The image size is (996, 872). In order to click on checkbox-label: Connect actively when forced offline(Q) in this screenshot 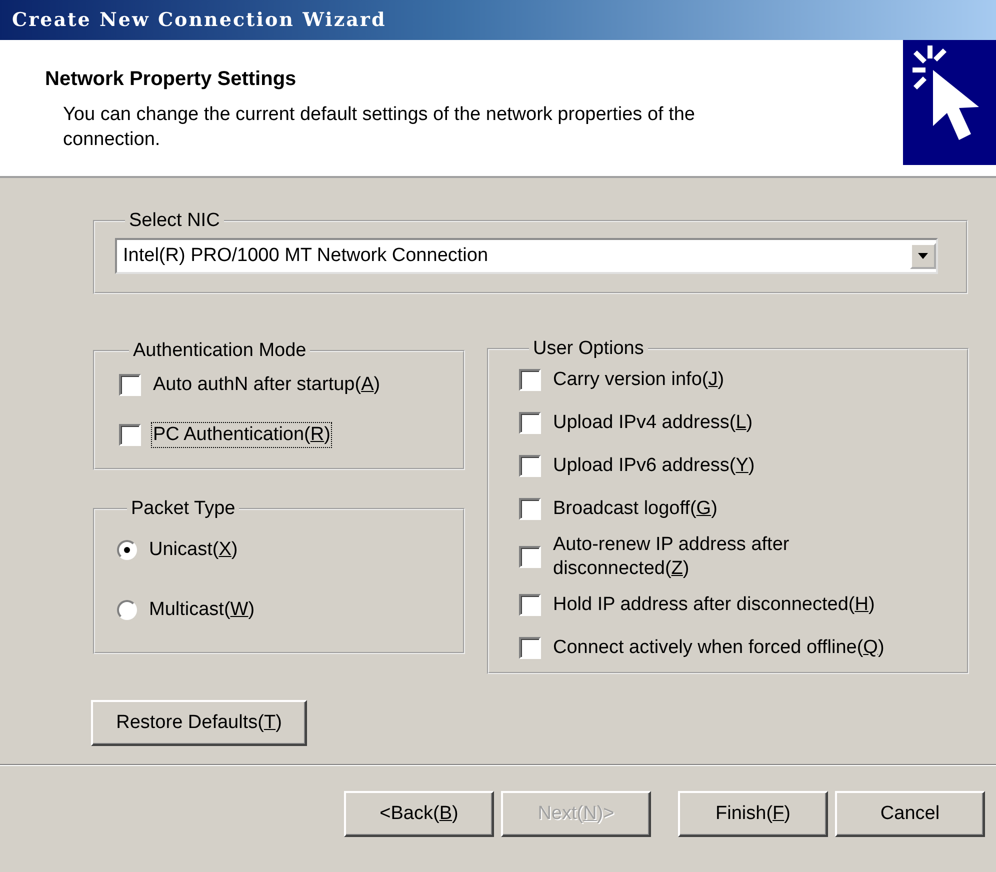, I will do `click(718, 648)`.